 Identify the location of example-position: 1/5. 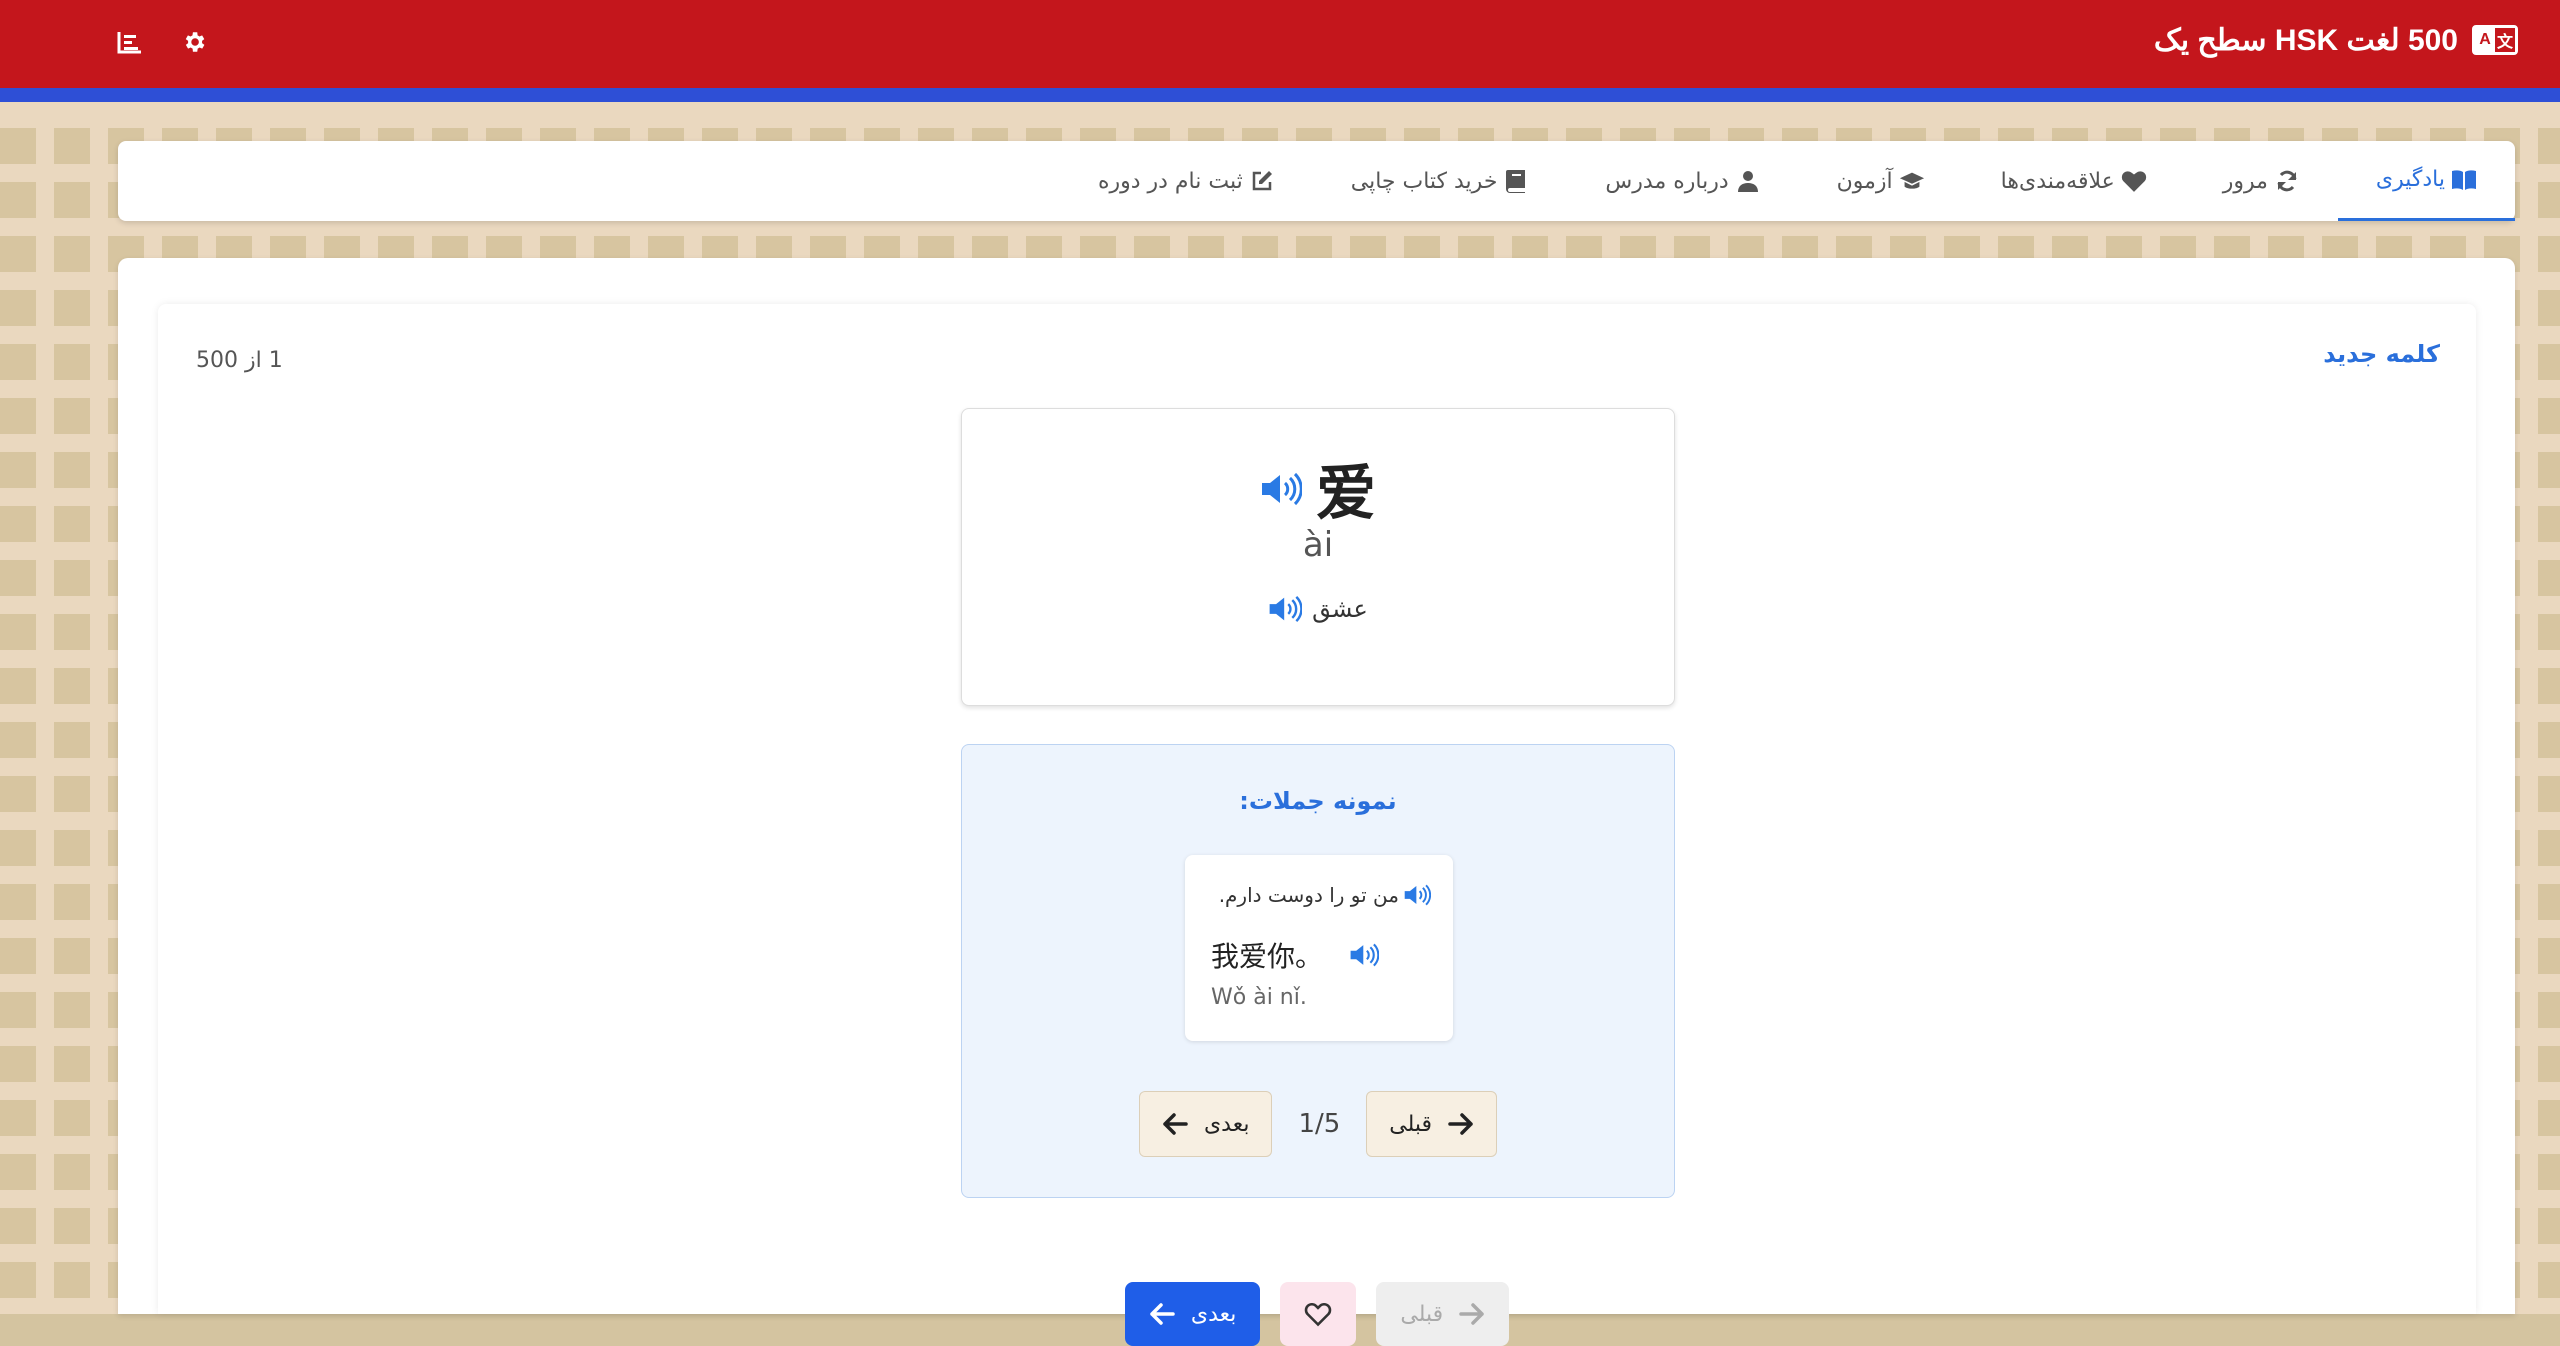
(1319, 1124).